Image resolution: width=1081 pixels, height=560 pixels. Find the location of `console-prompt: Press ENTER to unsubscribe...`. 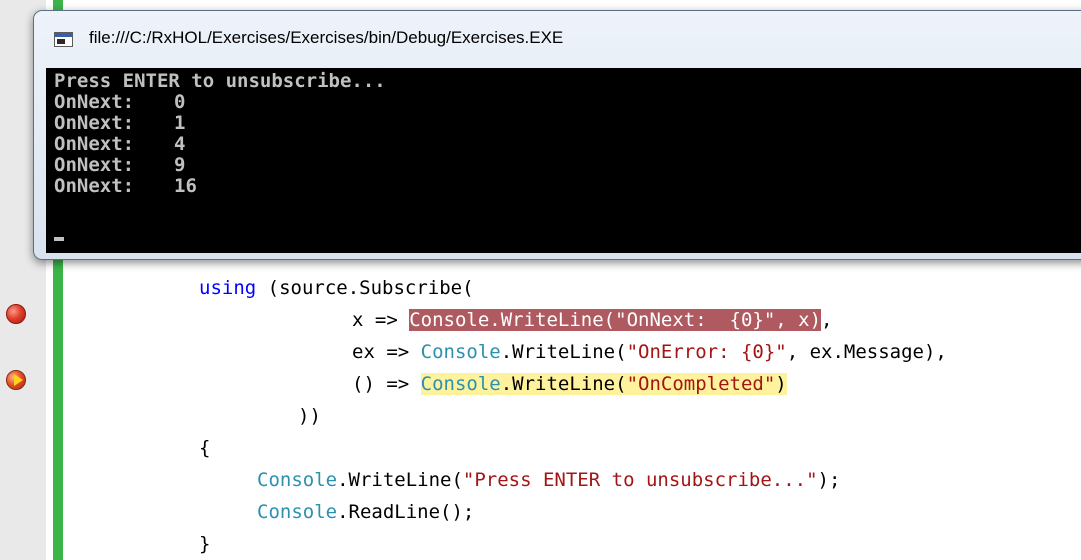

console-prompt: Press ENTER to unsubscribe... is located at coordinates (220, 81).